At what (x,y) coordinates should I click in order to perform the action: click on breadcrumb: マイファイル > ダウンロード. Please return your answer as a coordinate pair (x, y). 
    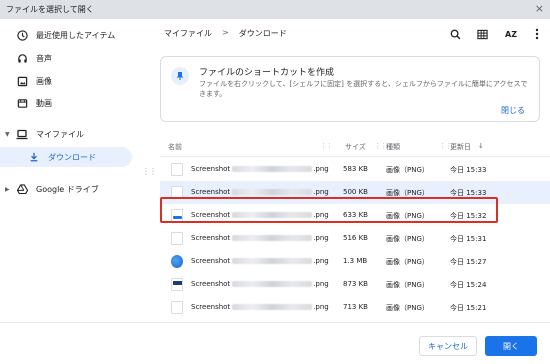
    Looking at the image, I should click on (225, 33).